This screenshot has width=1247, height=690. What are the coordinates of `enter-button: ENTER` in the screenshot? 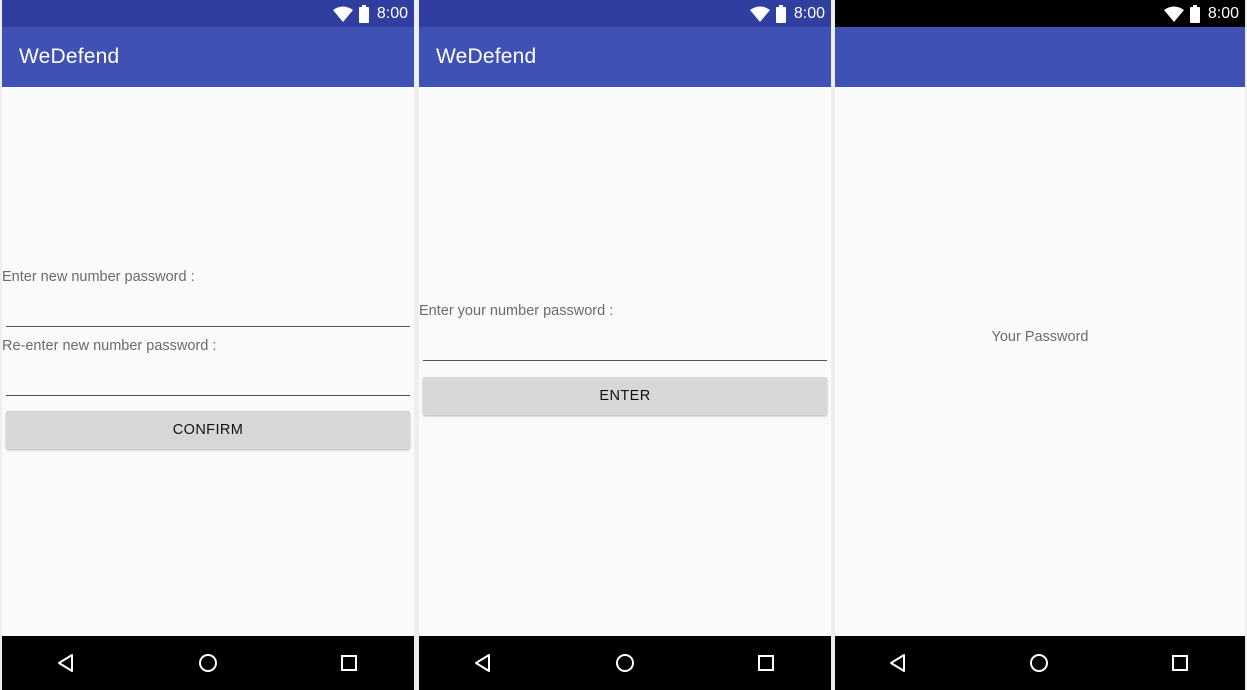 It's located at (625, 396).